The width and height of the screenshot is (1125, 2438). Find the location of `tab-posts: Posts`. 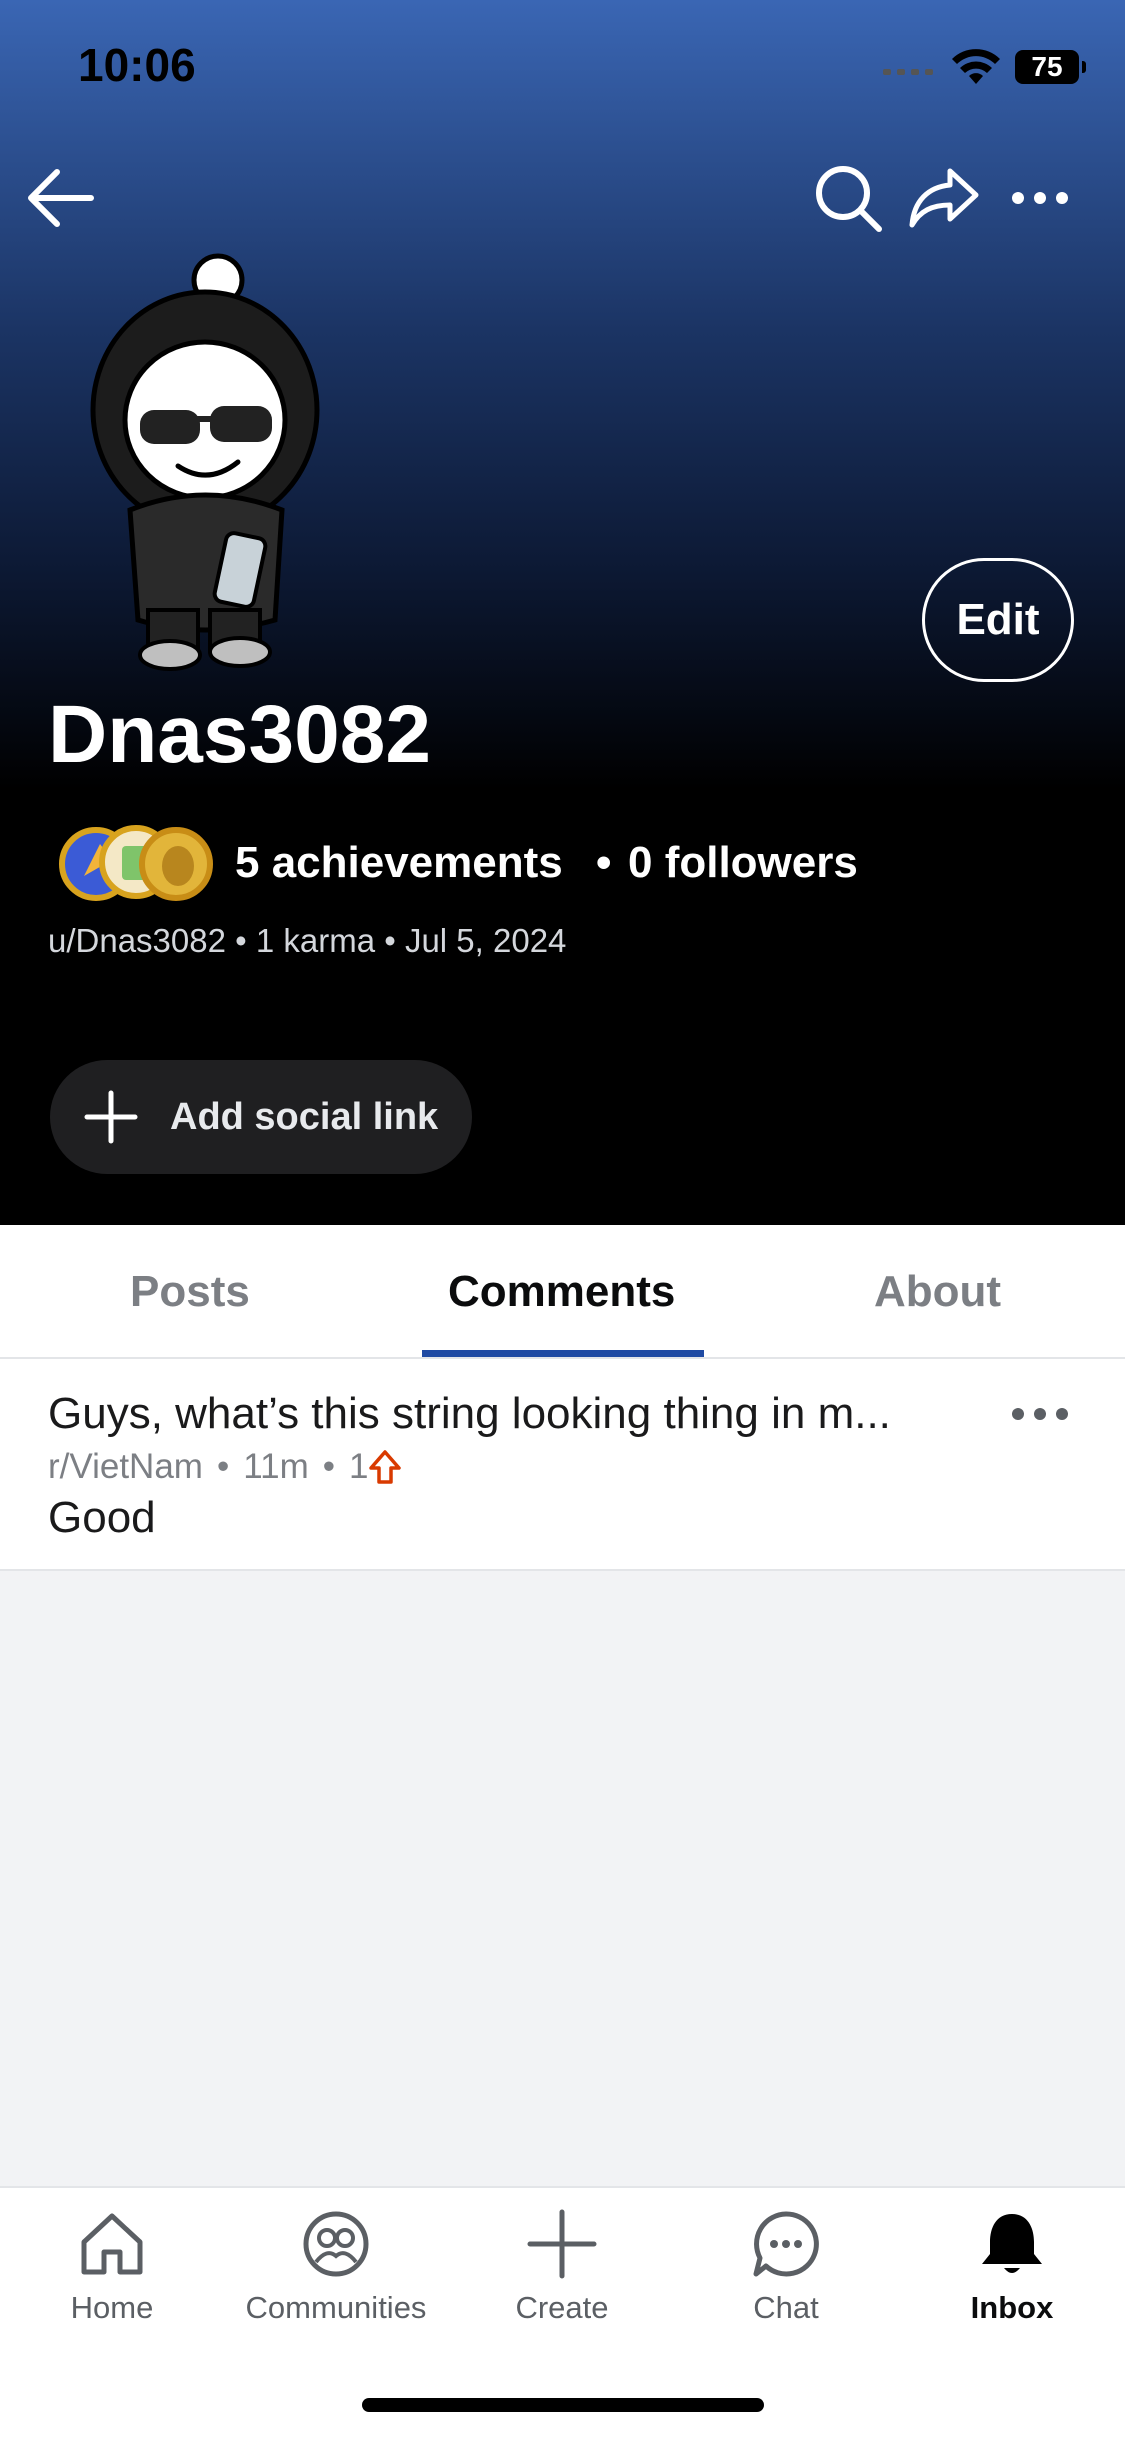

tab-posts: Posts is located at coordinates (190, 1292).